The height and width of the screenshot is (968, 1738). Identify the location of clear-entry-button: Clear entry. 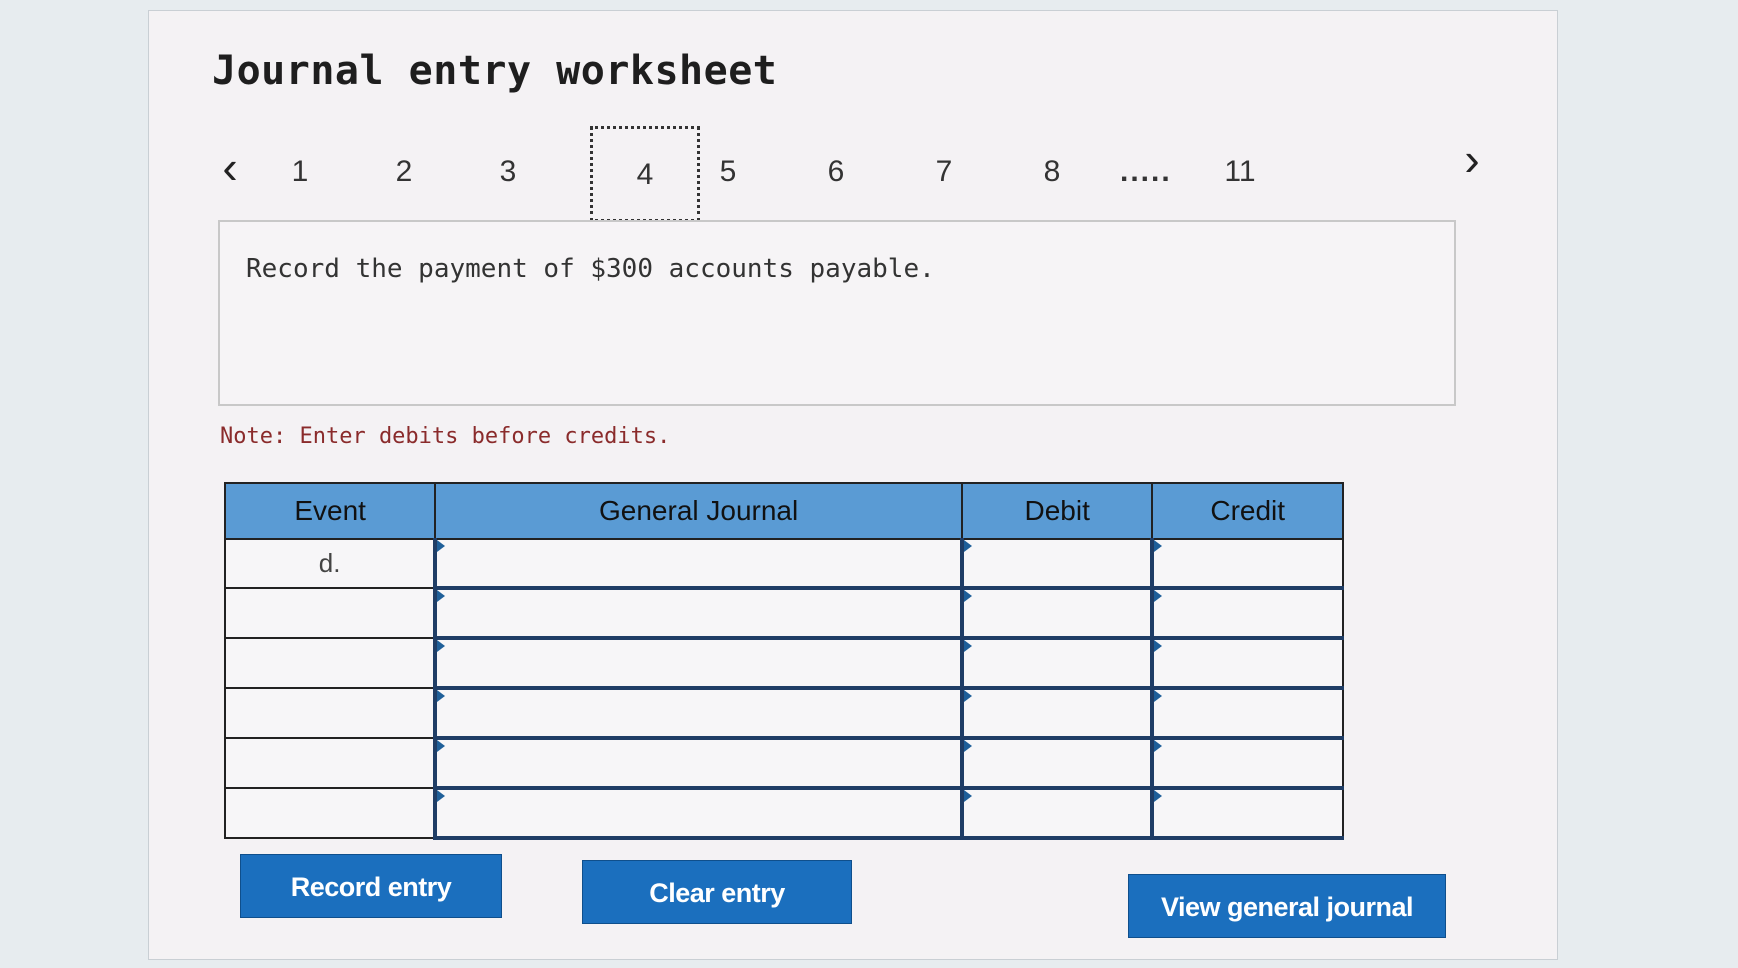
(717, 892).